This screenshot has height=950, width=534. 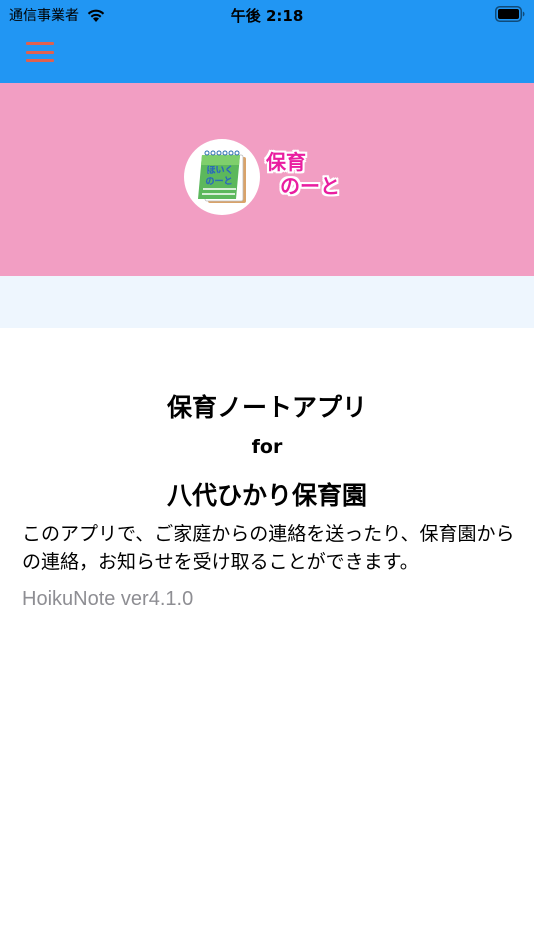 I want to click on hamburger-menu-icon, so click(x=40, y=52).